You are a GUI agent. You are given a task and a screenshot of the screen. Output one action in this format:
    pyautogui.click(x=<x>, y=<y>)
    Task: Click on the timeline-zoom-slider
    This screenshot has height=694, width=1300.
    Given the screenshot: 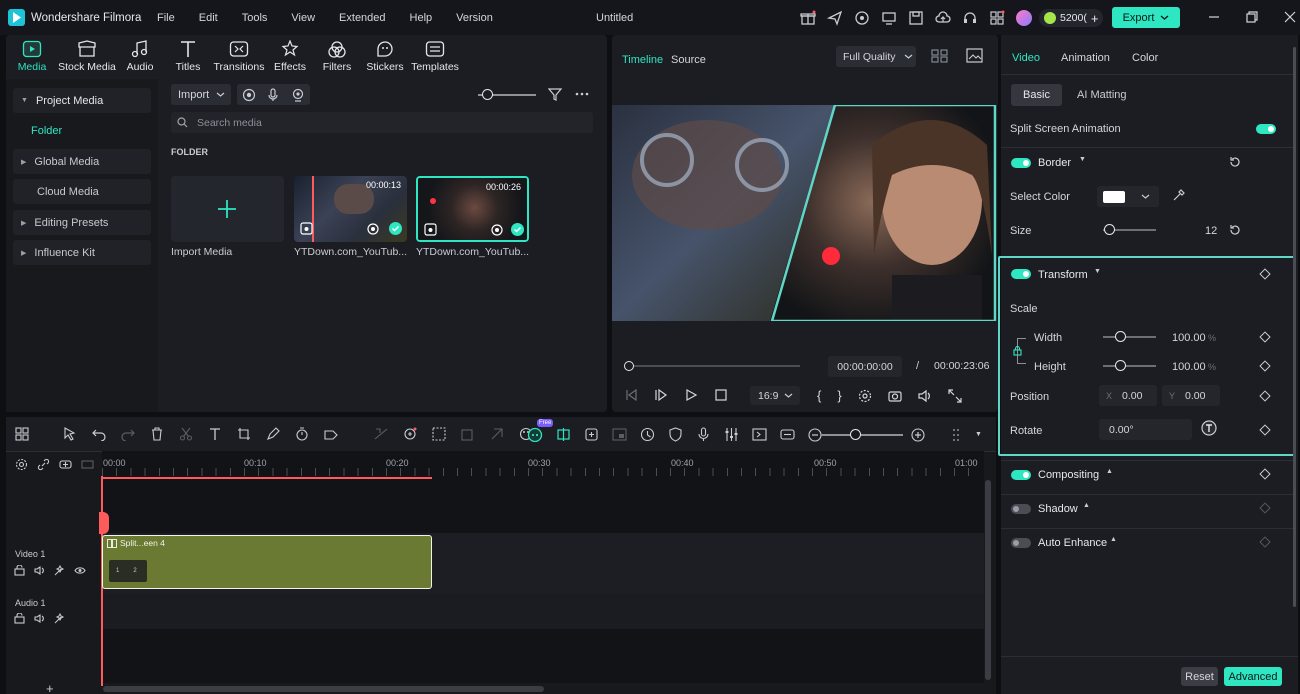 What is the action you would take?
    pyautogui.click(x=862, y=435)
    